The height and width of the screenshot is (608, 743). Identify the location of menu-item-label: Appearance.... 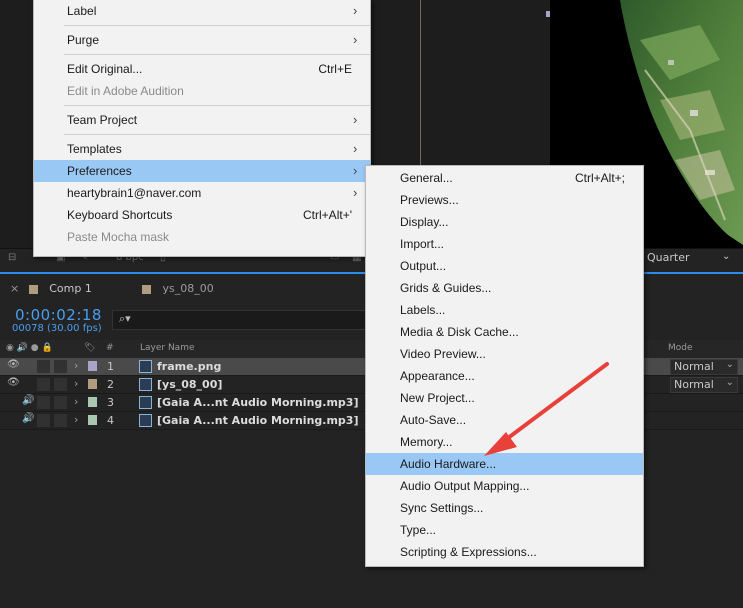
(437, 376).